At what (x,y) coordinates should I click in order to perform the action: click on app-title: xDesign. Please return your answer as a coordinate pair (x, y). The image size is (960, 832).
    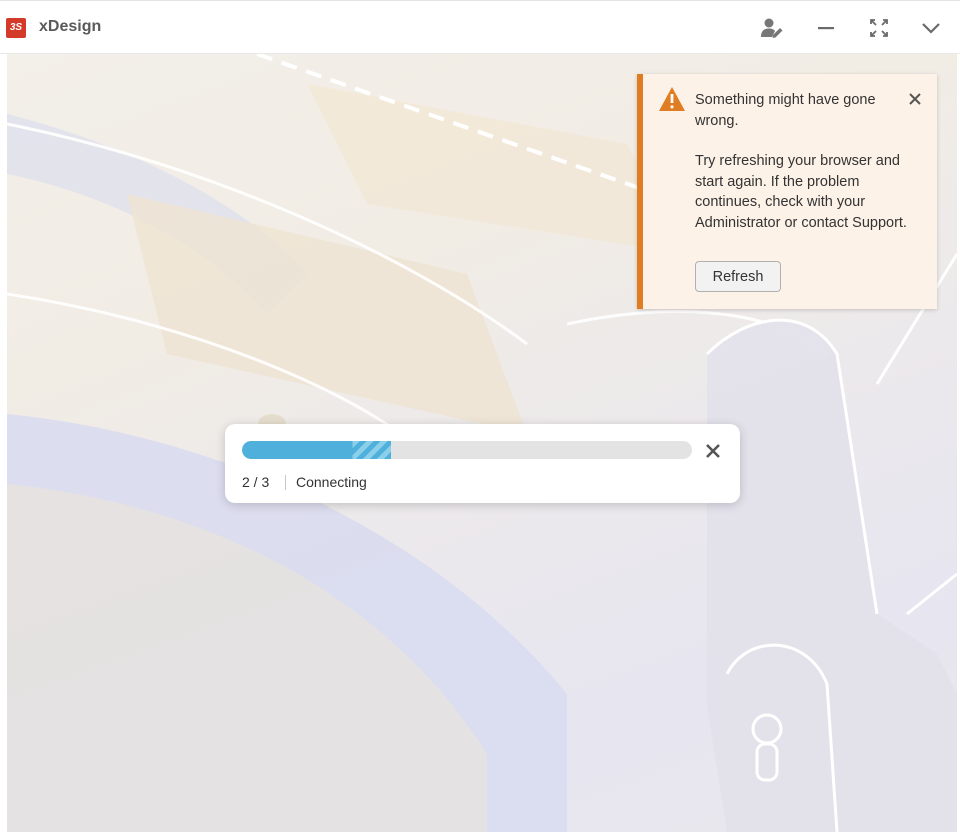
    Looking at the image, I should click on (70, 26).